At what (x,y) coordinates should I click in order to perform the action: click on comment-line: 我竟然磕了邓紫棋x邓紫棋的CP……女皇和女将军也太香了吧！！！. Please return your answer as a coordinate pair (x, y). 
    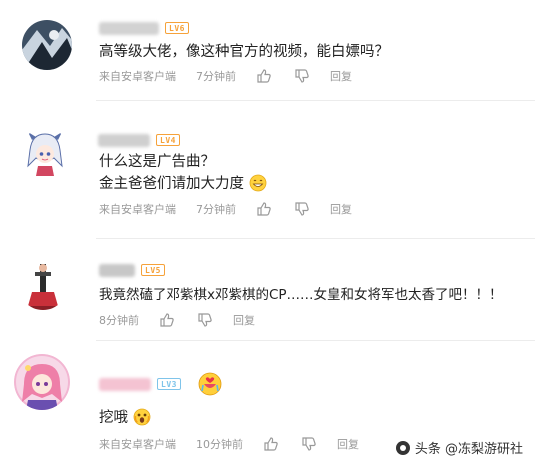
    Looking at the image, I should click on (301, 295).